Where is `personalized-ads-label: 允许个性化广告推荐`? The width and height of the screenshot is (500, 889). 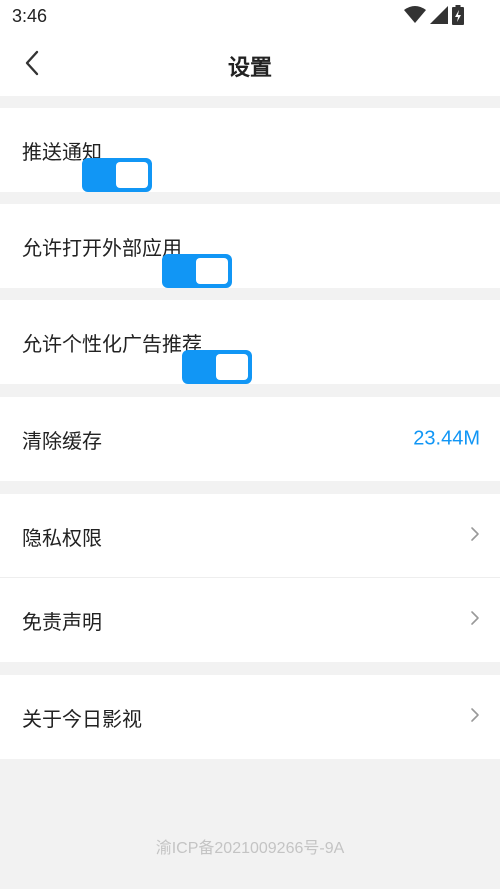 personalized-ads-label: 允许个性化广告推荐 is located at coordinates (112, 343).